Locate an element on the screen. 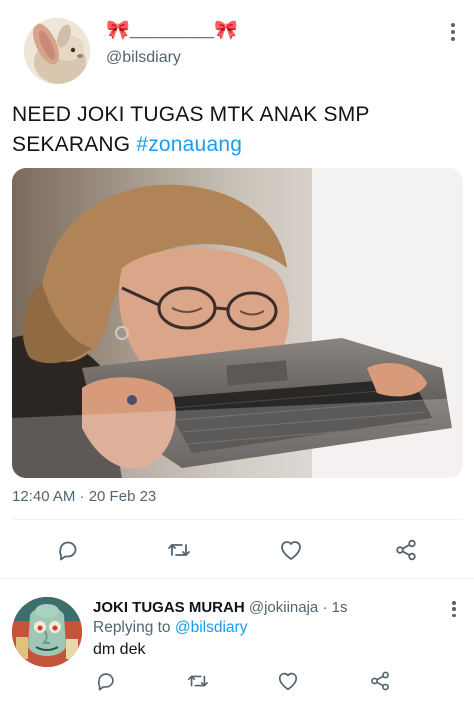 The width and height of the screenshot is (474, 703). replying-prefix: Replying to is located at coordinates (134, 627).